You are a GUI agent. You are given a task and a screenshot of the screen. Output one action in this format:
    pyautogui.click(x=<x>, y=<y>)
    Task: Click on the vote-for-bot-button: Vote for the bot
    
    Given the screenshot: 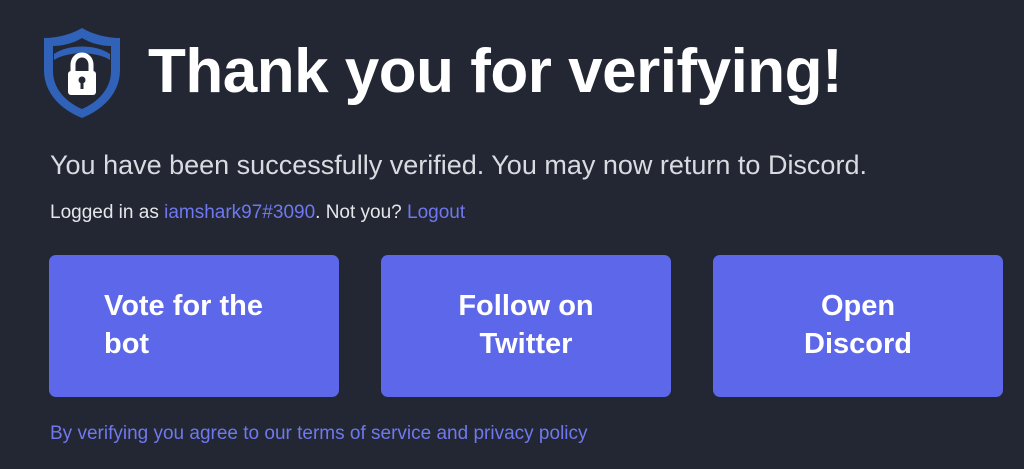 What is the action you would take?
    pyautogui.click(x=194, y=326)
    